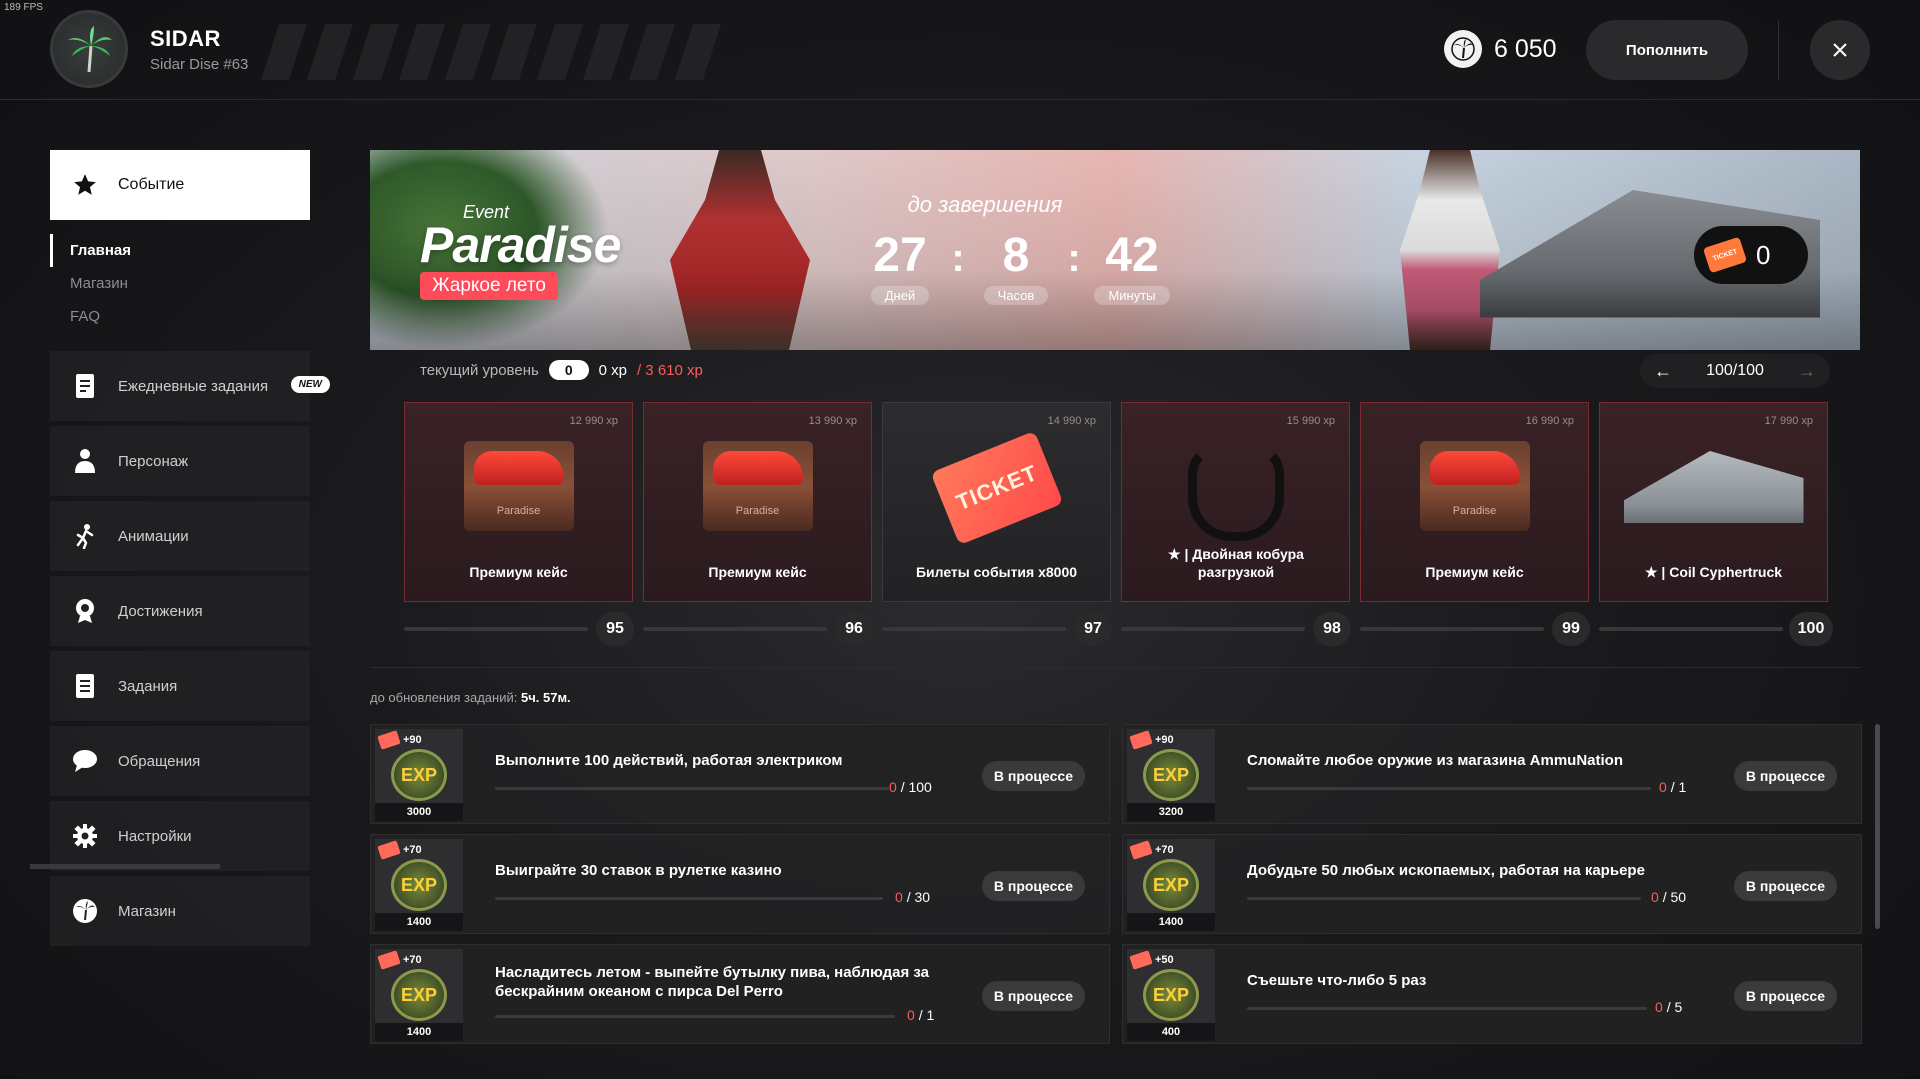 The height and width of the screenshot is (1079, 1920). What do you see at coordinates (180, 761) in the screenshot?
I see `sidebar-item-tickets: Обращения` at bounding box center [180, 761].